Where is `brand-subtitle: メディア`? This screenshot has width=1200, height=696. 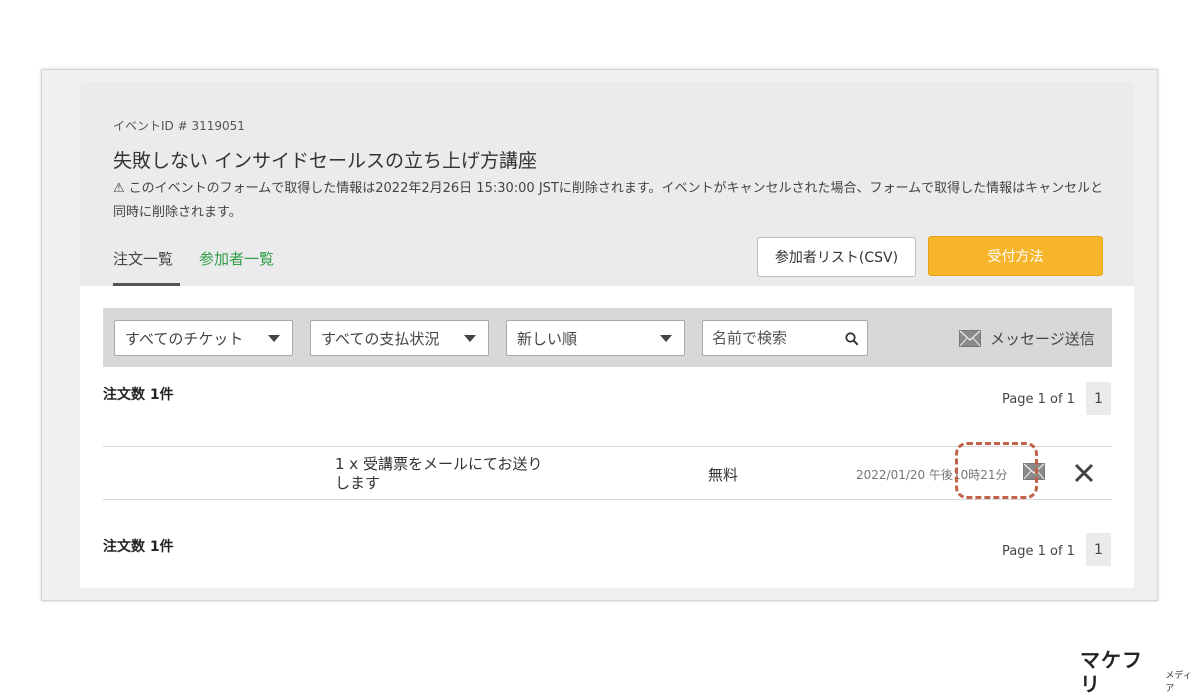 brand-subtitle: メディア is located at coordinates (1178, 682).